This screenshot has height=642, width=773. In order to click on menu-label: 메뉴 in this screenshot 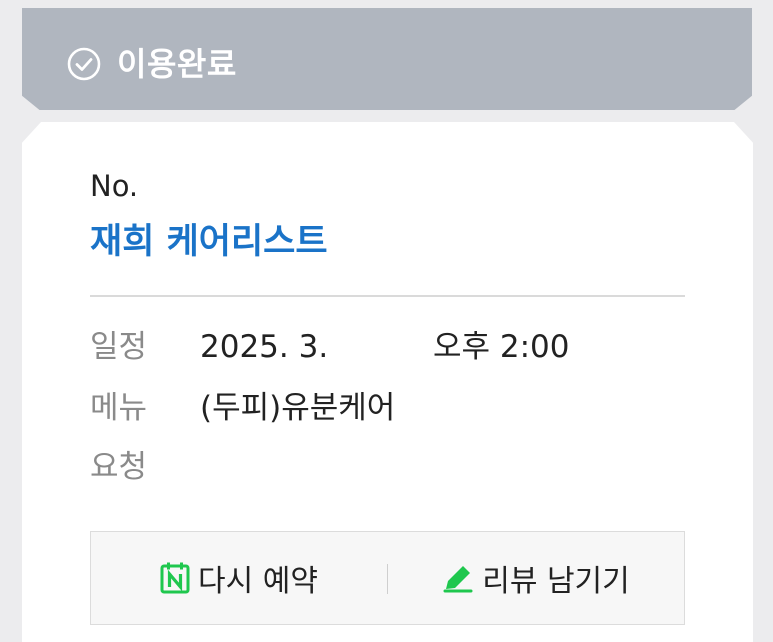, I will do `click(119, 408)`.